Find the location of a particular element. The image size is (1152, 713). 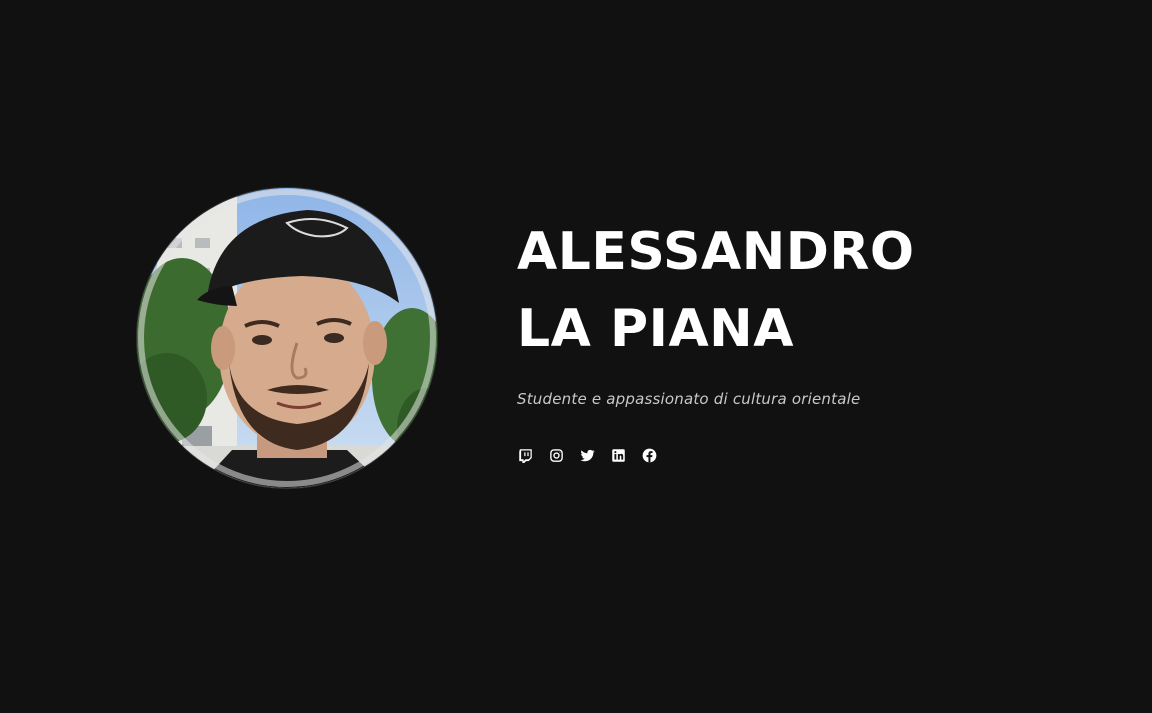

linkedin-icon is located at coordinates (618, 455).